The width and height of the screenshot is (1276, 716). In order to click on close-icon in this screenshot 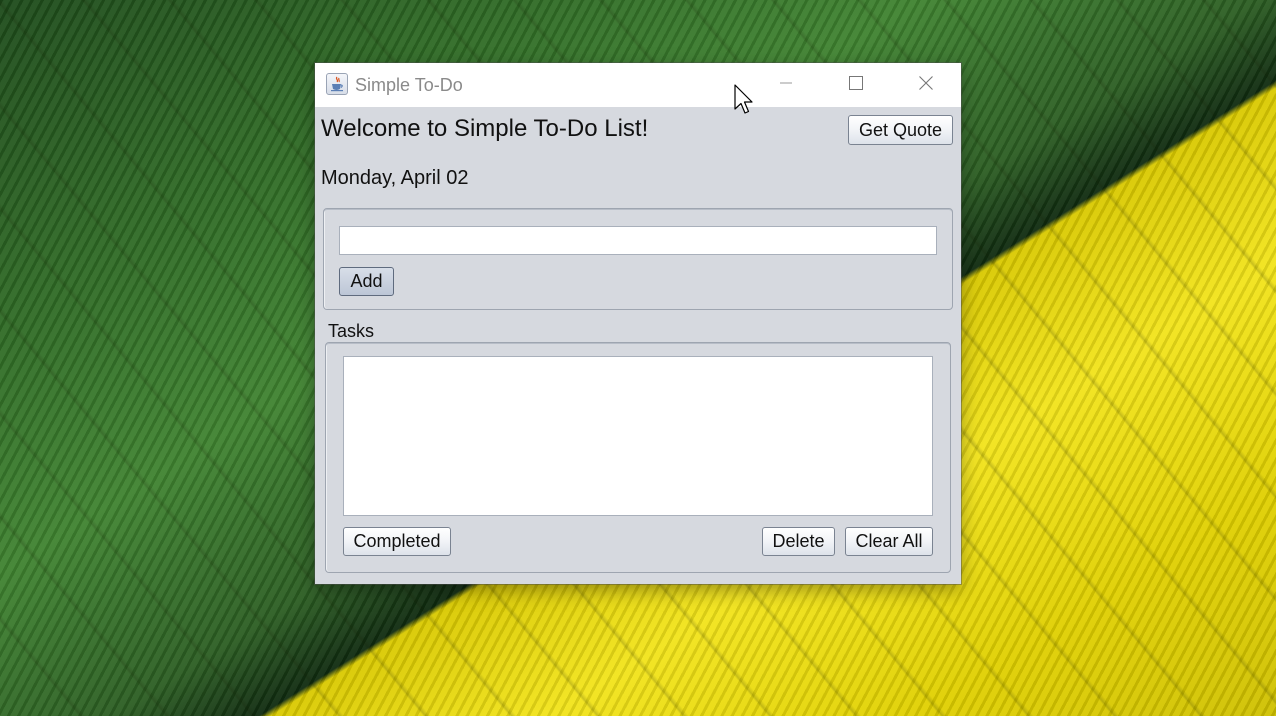, I will do `click(926, 85)`.